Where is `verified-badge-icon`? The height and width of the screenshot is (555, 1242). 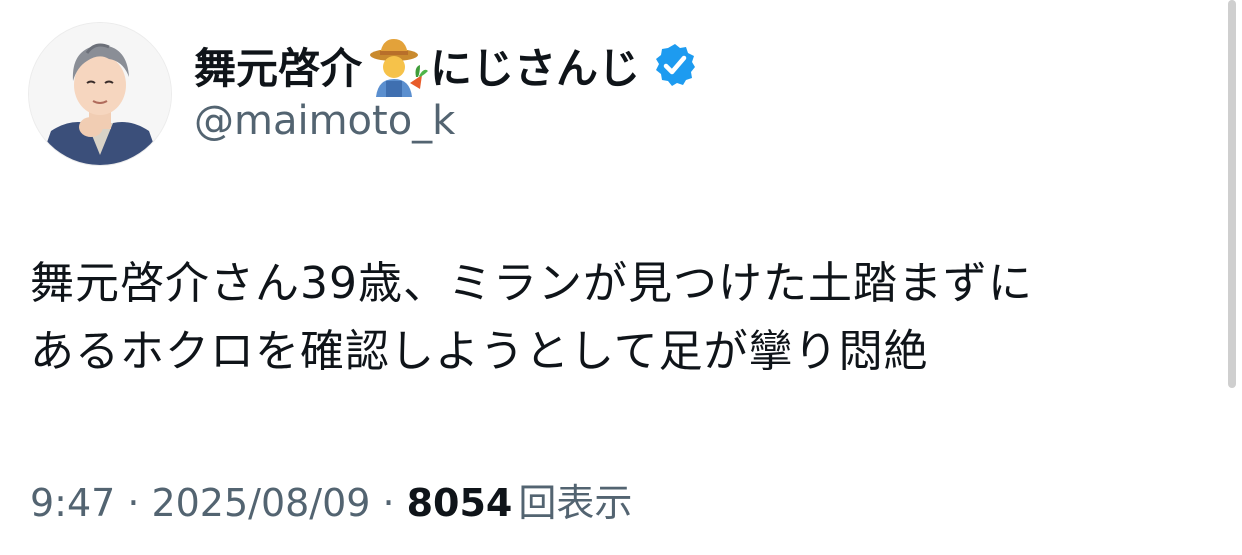
verified-badge-icon is located at coordinates (675, 65).